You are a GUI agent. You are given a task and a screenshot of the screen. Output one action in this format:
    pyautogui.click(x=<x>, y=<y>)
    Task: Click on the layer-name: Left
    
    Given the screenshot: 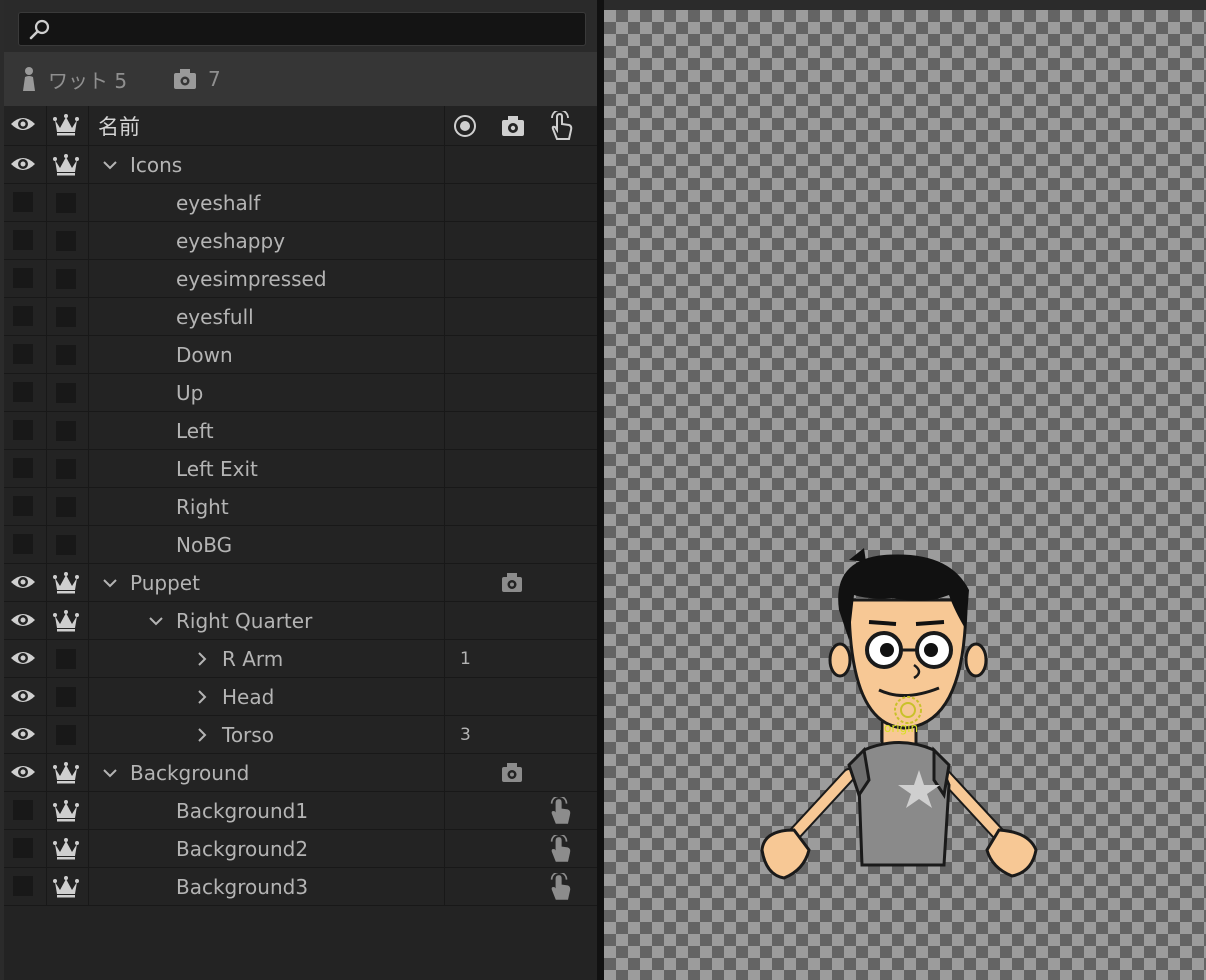 What is the action you would take?
    pyautogui.click(x=195, y=430)
    